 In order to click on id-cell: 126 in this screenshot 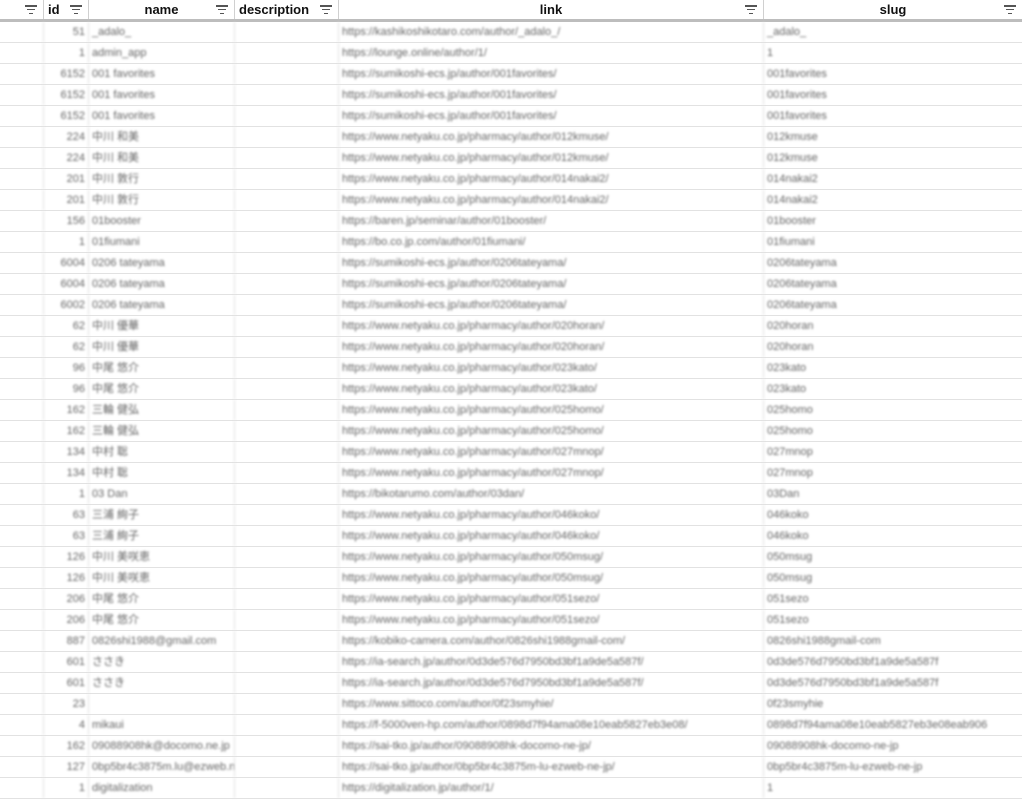, I will do `click(66, 578)`.